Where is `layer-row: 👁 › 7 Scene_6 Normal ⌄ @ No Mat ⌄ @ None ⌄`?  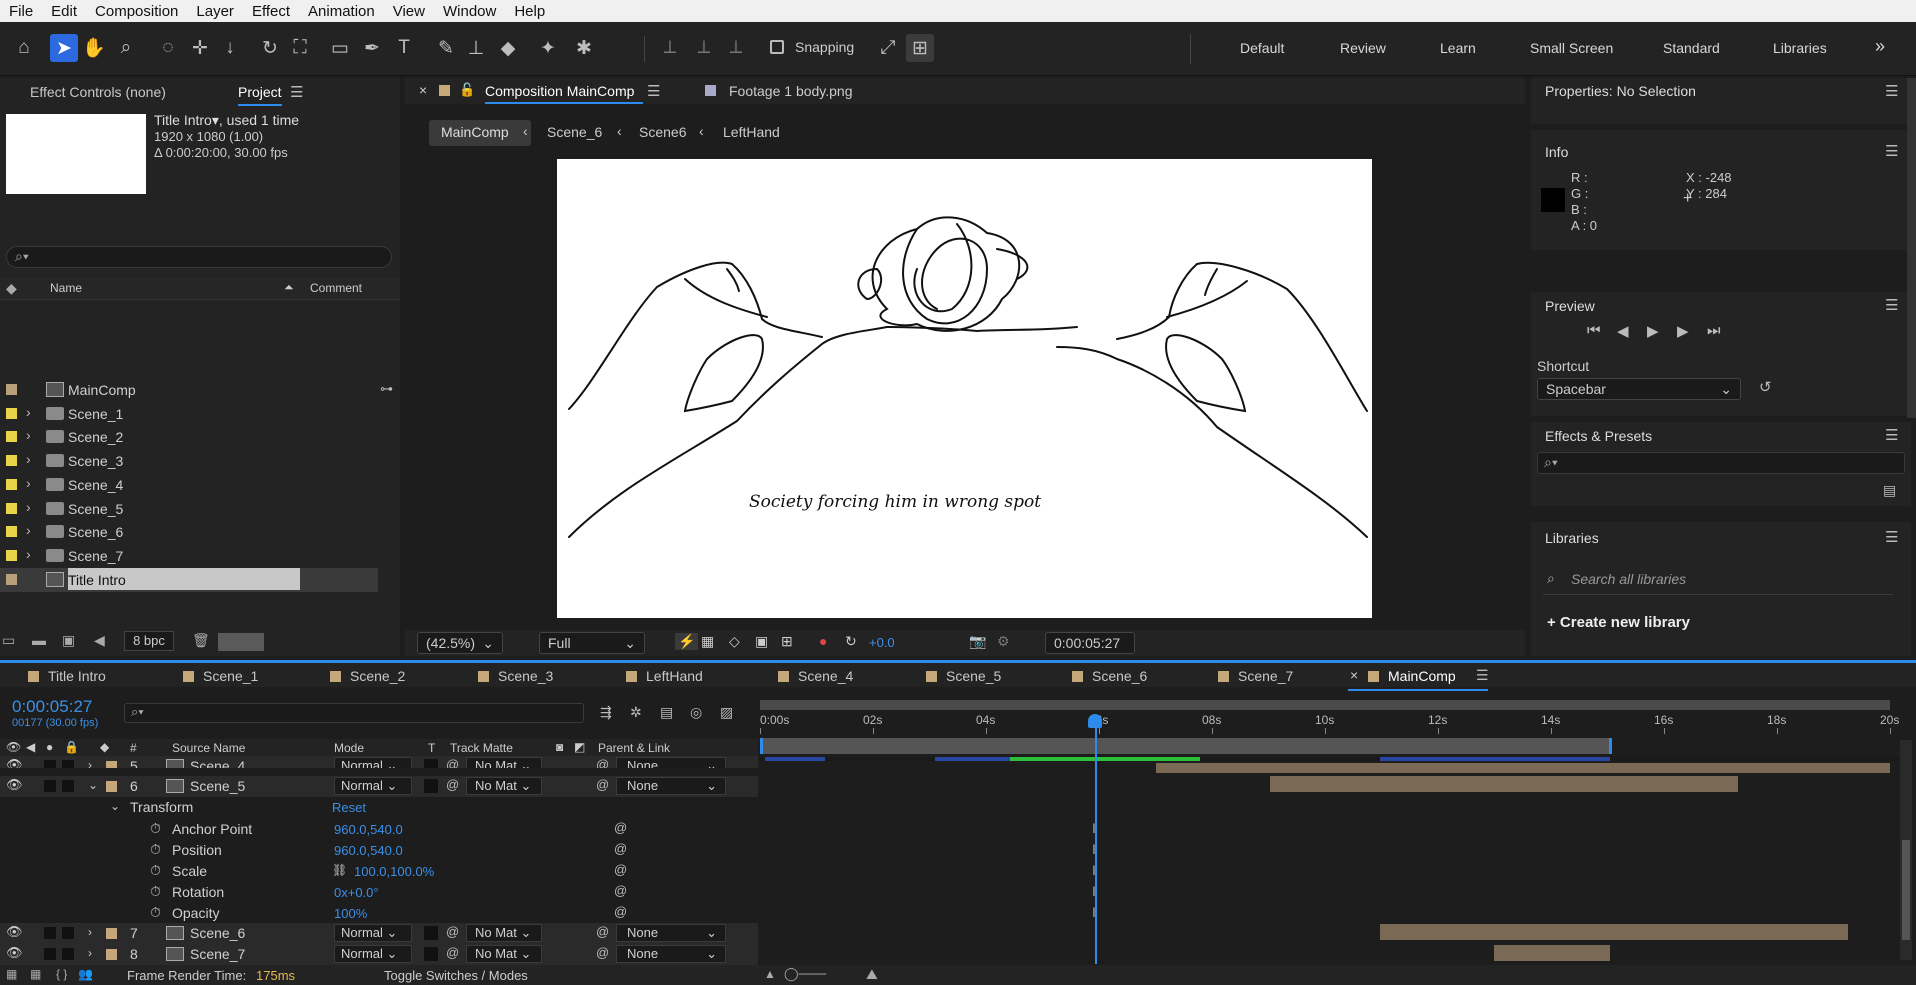
layer-row: 👁 › 7 Scene_6 Normal ⌄ @ No Mat ⌄ @ None ⌄ is located at coordinates (379, 933).